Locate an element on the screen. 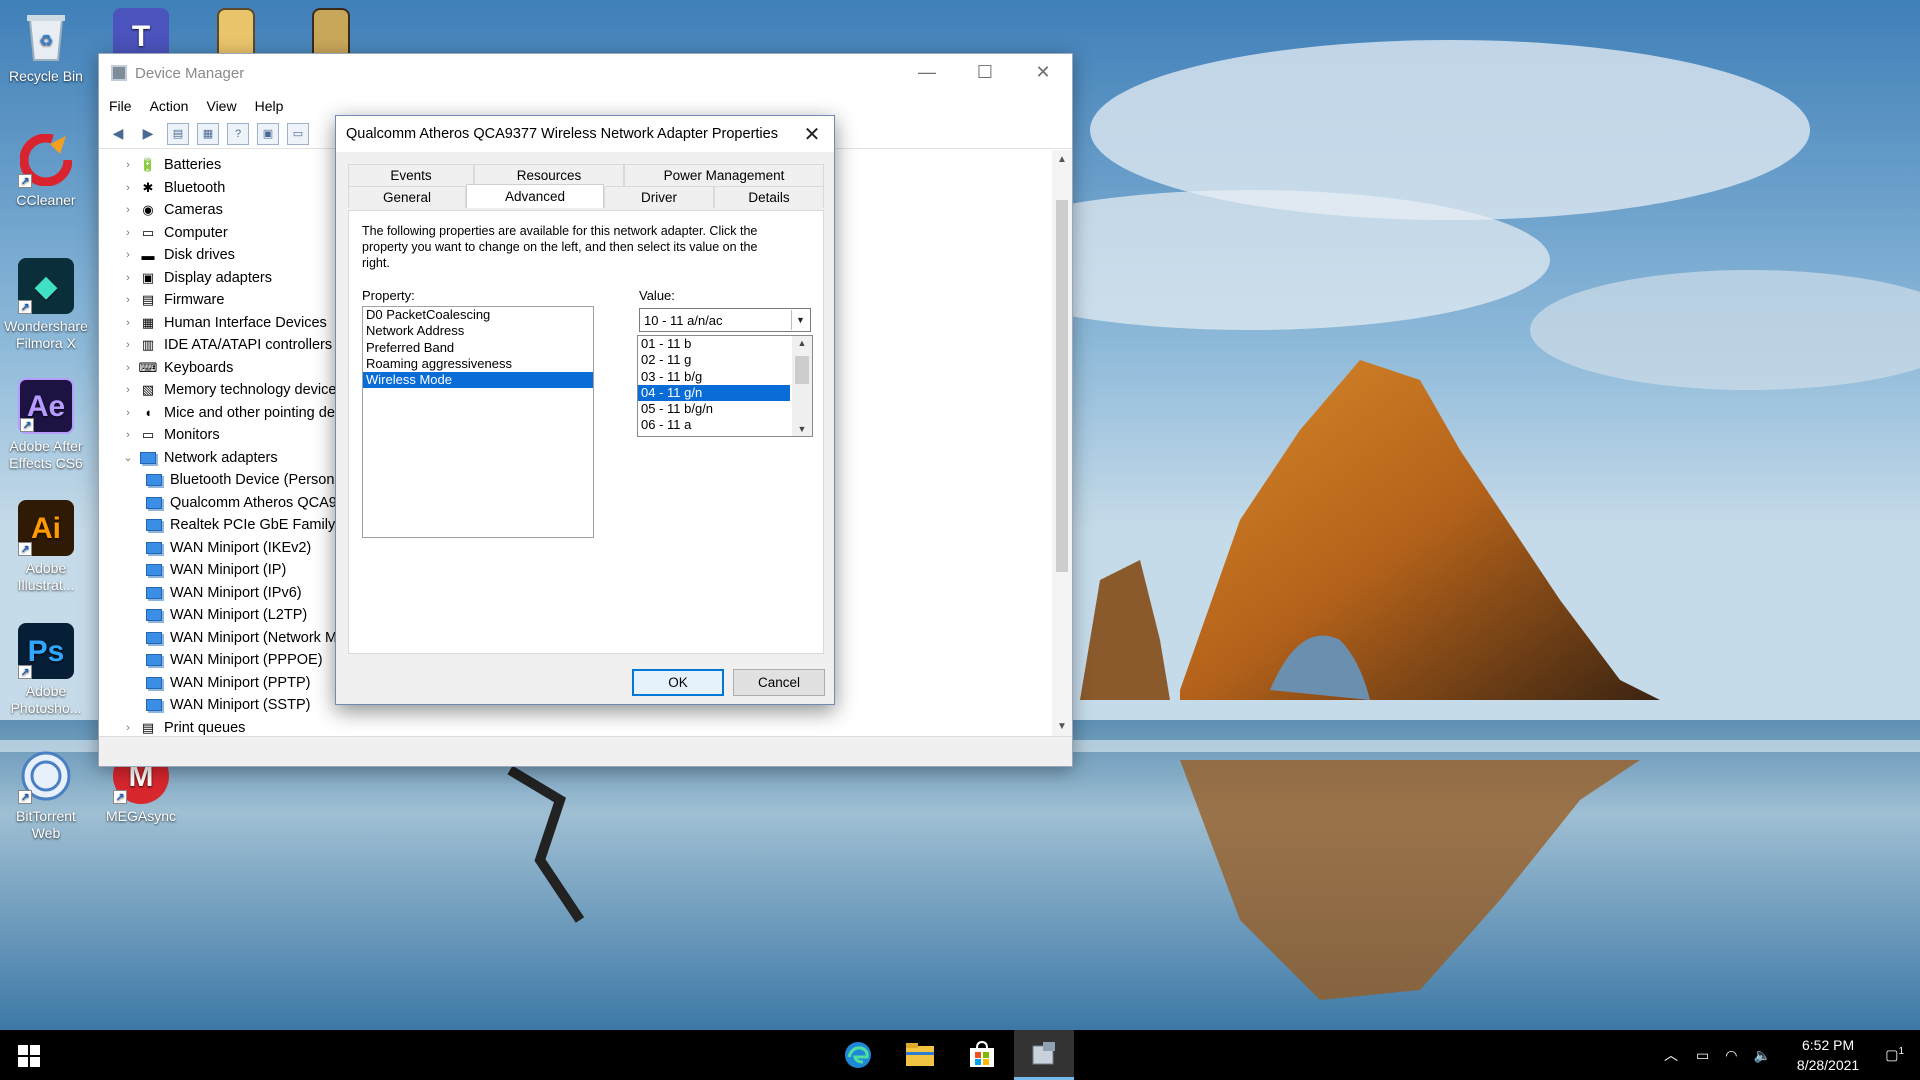 The image size is (1920, 1080). start-button is located at coordinates (29, 1056).